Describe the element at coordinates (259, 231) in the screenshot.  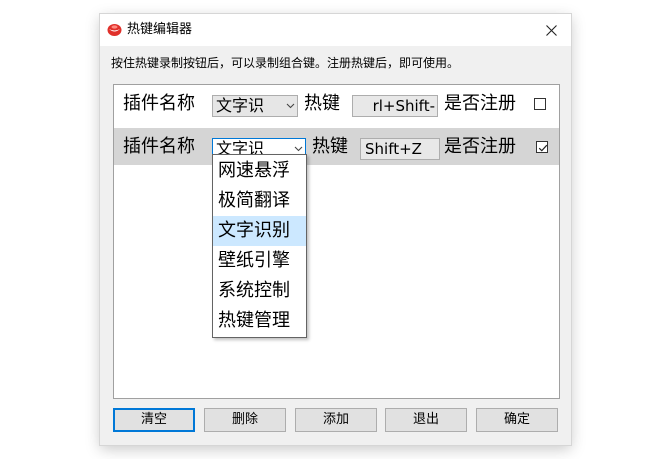
I see `dropdown-option-selected: 文字识别` at that location.